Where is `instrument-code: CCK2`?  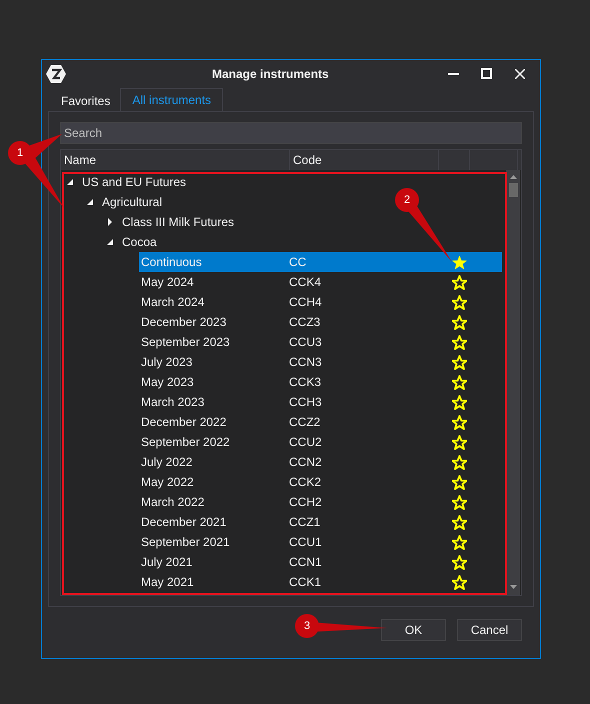 instrument-code: CCK2 is located at coordinates (305, 482).